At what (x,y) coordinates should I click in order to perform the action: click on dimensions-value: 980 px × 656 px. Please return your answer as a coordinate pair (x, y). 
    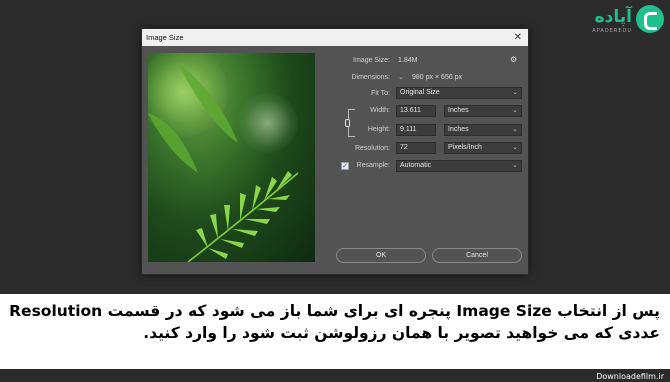
    Looking at the image, I should click on (437, 77).